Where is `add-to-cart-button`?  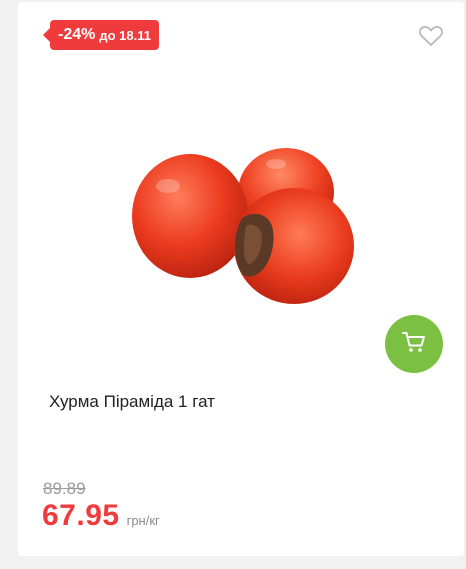
add-to-cart-button is located at coordinates (414, 344).